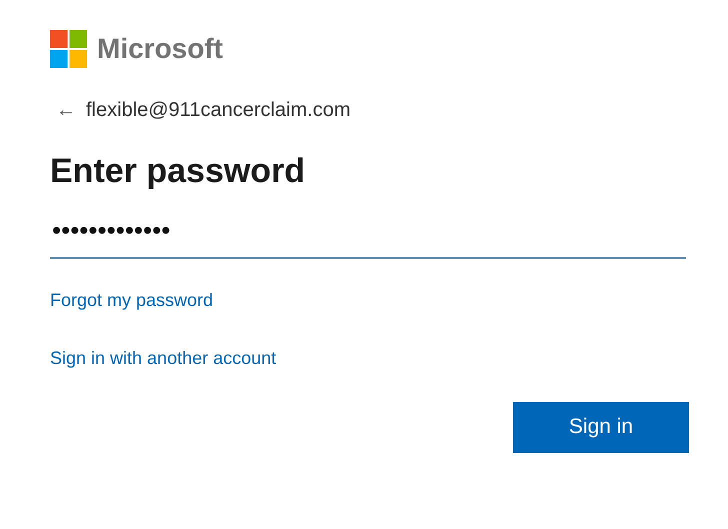 This screenshot has height=529, width=728. What do you see at coordinates (178, 171) in the screenshot?
I see `page-title: Enter password` at bounding box center [178, 171].